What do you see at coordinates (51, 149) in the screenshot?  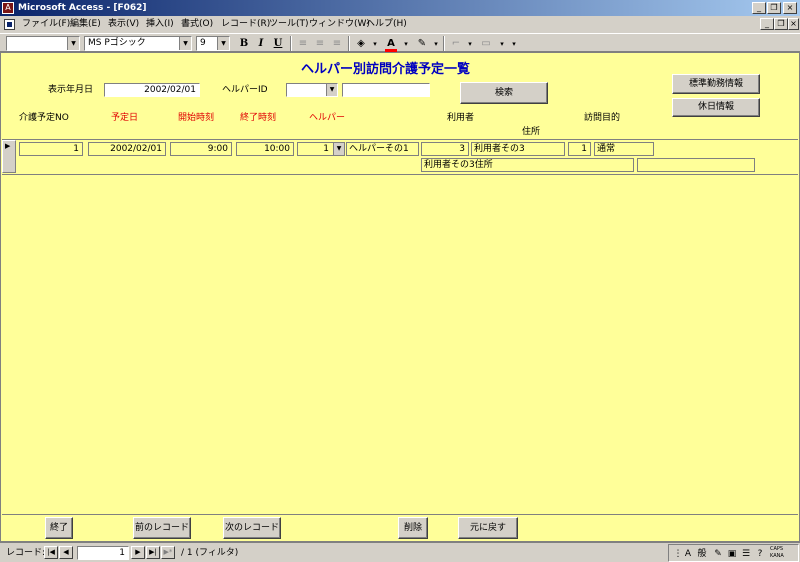 I see `care-no-field: 1` at bounding box center [51, 149].